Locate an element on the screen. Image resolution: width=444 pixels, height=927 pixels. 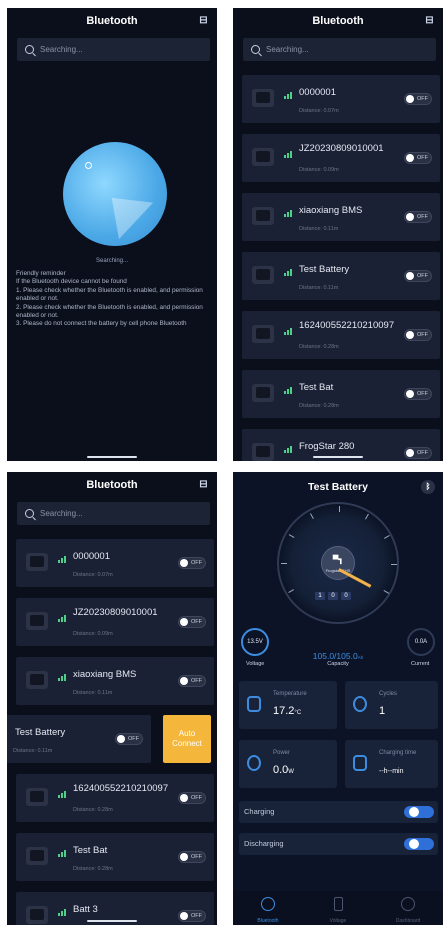
device-name: FrogStar 280 is located at coordinates (327, 446).